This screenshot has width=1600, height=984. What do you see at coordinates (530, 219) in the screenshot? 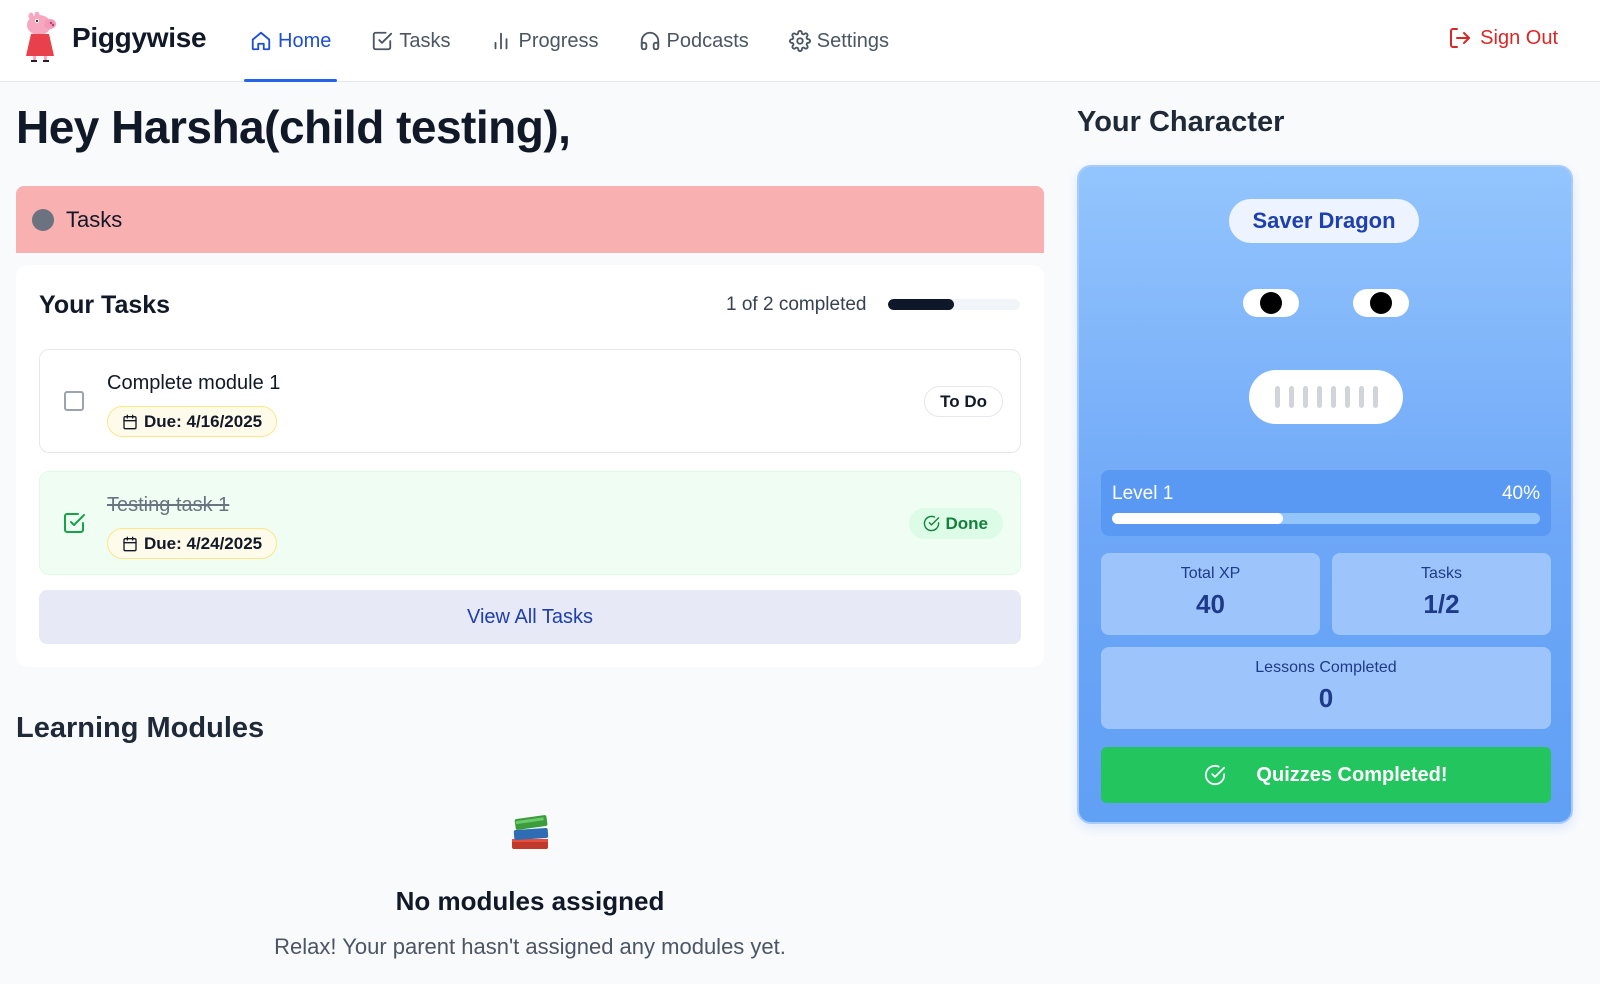
I see `tasks-banner: Tasks` at bounding box center [530, 219].